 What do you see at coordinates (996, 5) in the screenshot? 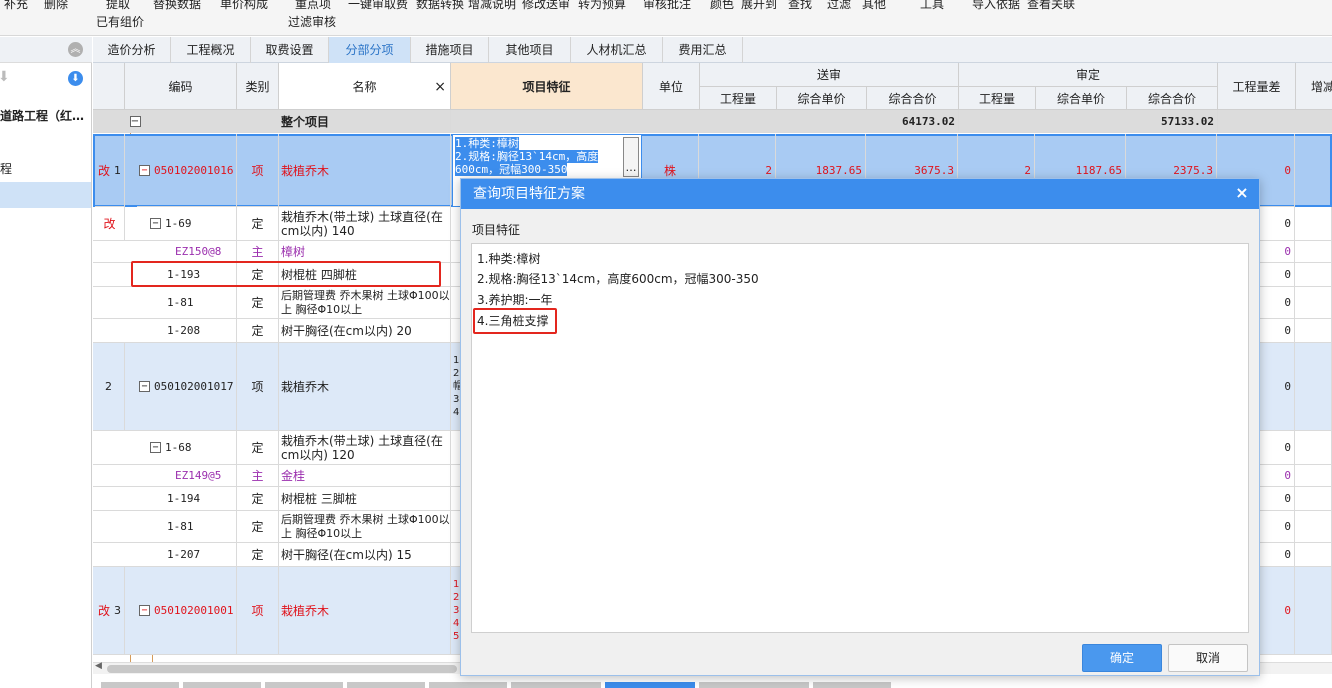
I see `toolbar-import-basis: 导入依据` at bounding box center [996, 5].